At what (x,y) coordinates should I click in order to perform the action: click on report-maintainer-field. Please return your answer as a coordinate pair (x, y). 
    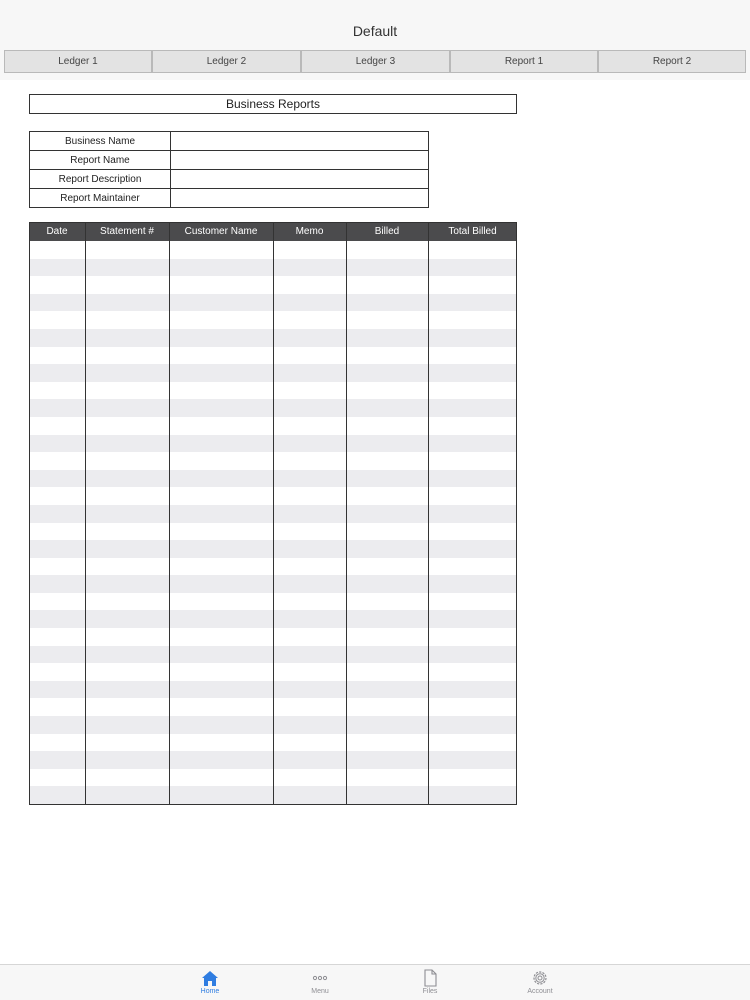
    Looking at the image, I should click on (299, 198).